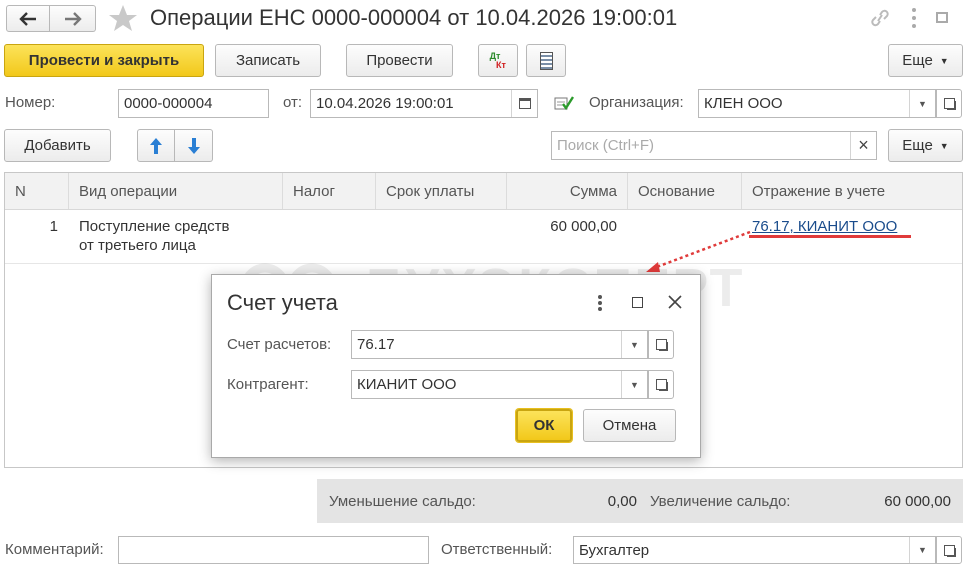 The height and width of the screenshot is (566, 965). I want to click on counterparty-value: КИАНИТ ООО, so click(407, 384).